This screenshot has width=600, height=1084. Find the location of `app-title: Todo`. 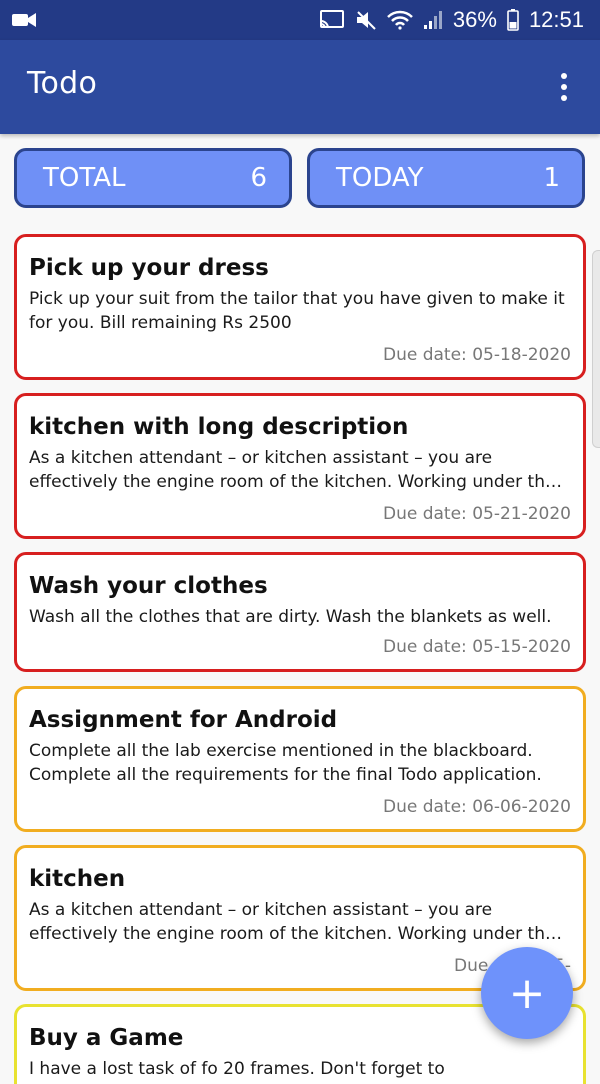

app-title: Todo is located at coordinates (62, 83).